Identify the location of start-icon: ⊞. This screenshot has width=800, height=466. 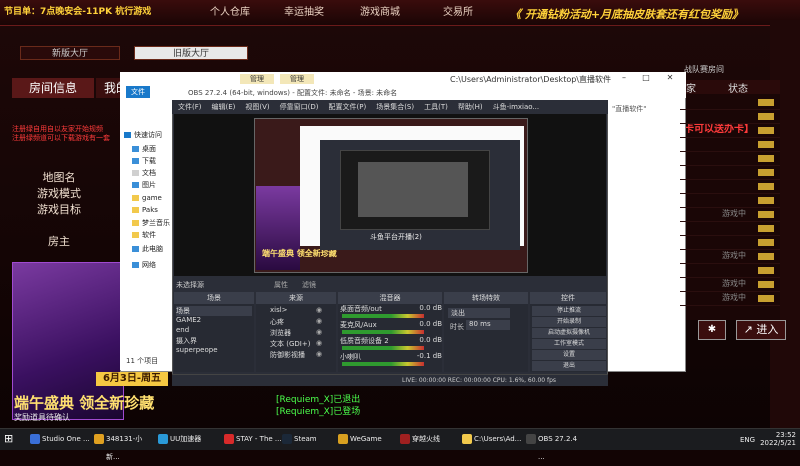
(10, 438).